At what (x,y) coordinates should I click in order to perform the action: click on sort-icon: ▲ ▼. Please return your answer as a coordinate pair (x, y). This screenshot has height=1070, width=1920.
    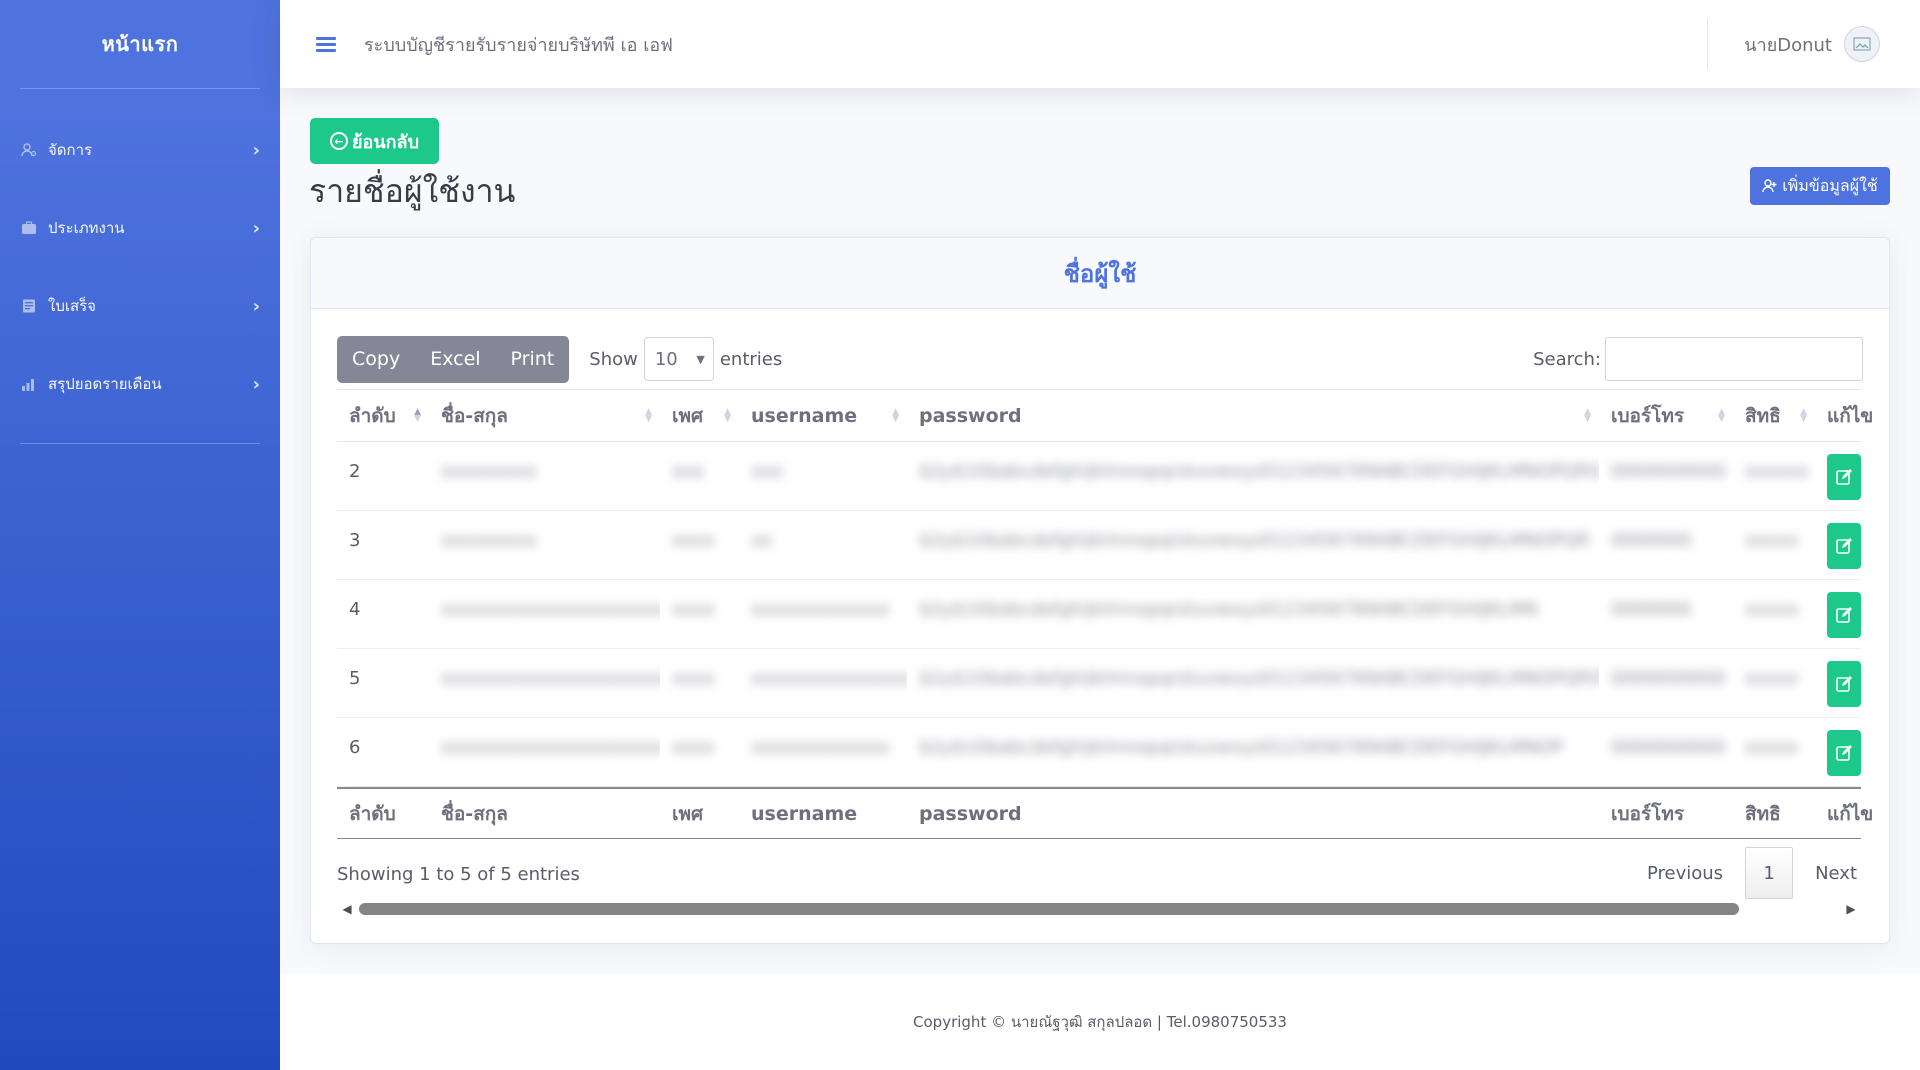
    Looking at the image, I should click on (895, 415).